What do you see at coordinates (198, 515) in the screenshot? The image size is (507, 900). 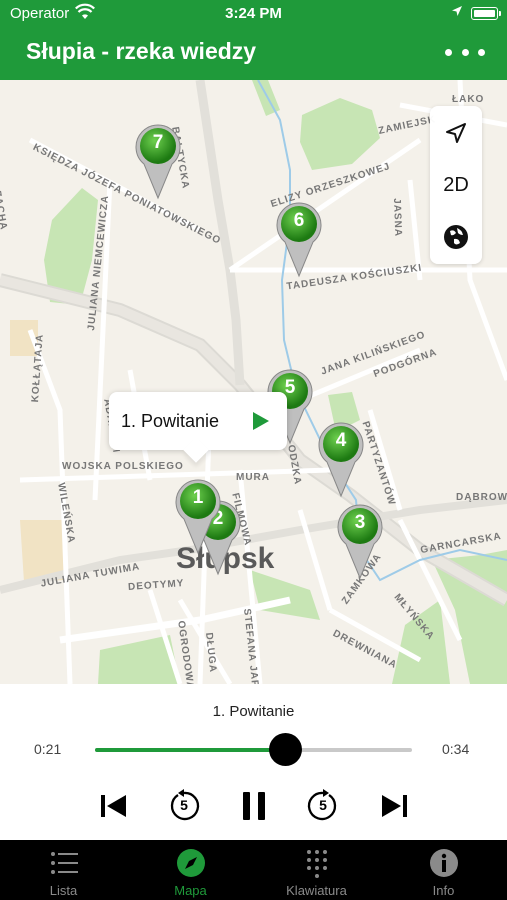 I see `map-pin-1: 1` at bounding box center [198, 515].